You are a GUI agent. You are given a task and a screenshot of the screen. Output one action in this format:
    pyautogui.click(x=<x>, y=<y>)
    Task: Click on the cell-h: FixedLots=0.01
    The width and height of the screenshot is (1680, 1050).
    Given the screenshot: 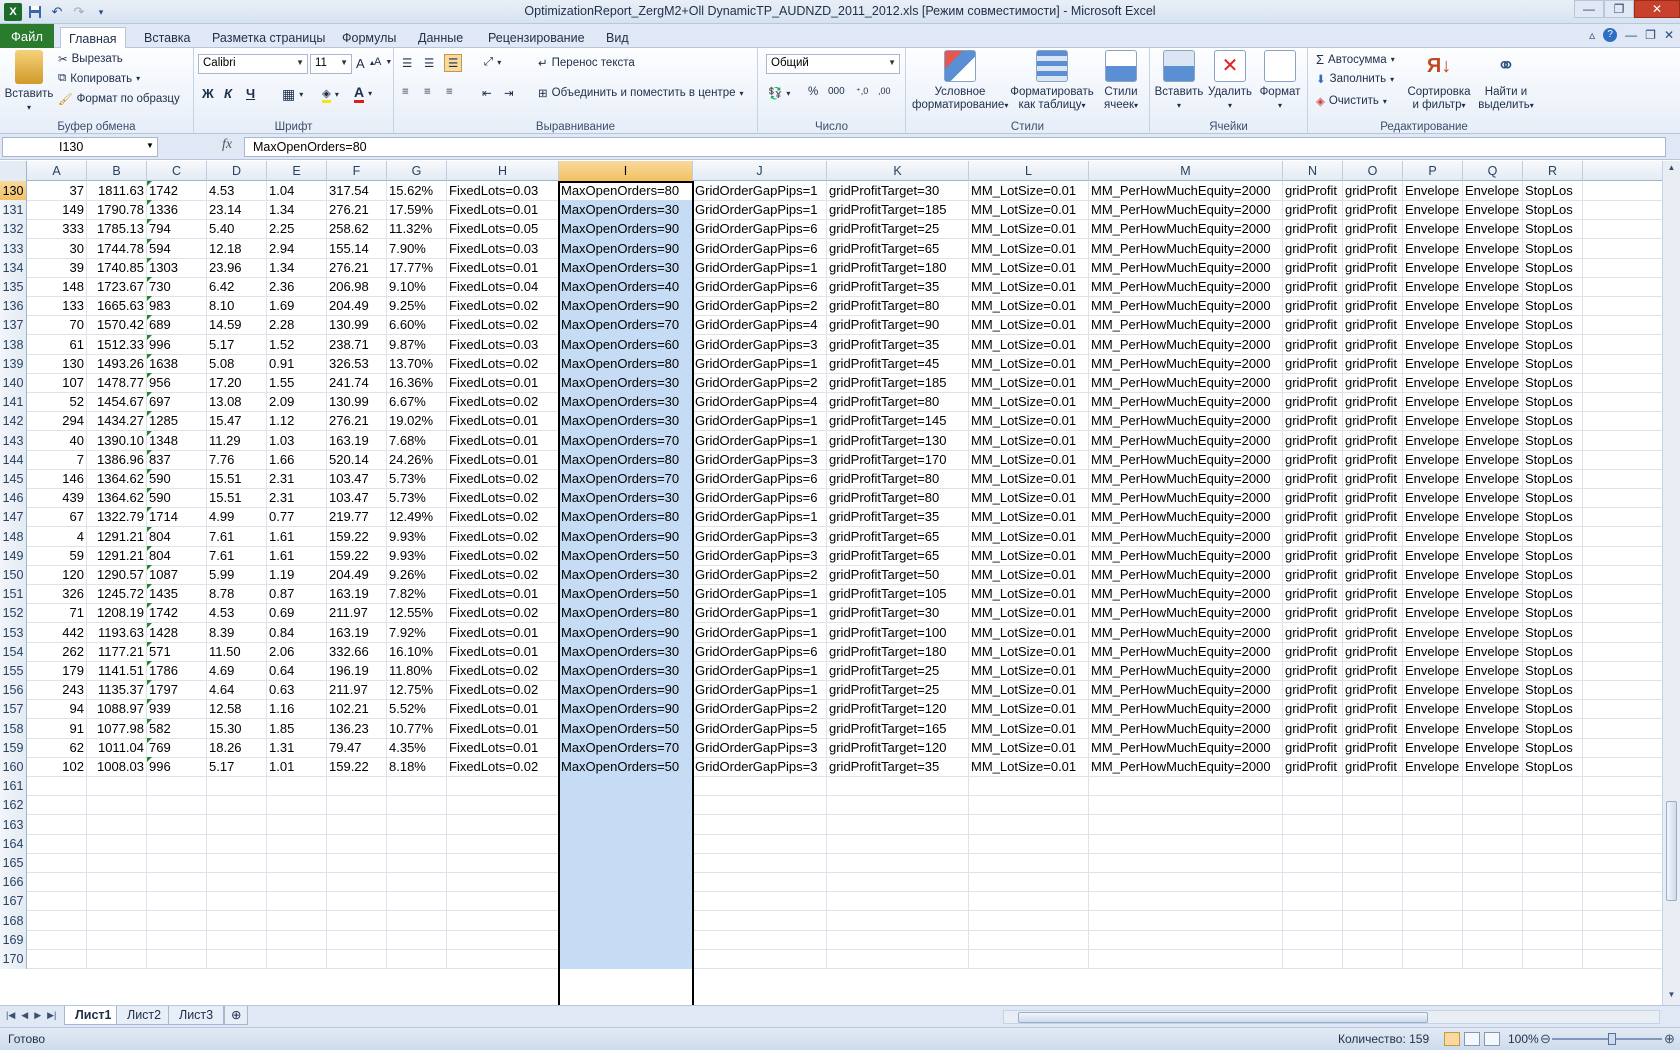 What is the action you would take?
    pyautogui.click(x=503, y=709)
    